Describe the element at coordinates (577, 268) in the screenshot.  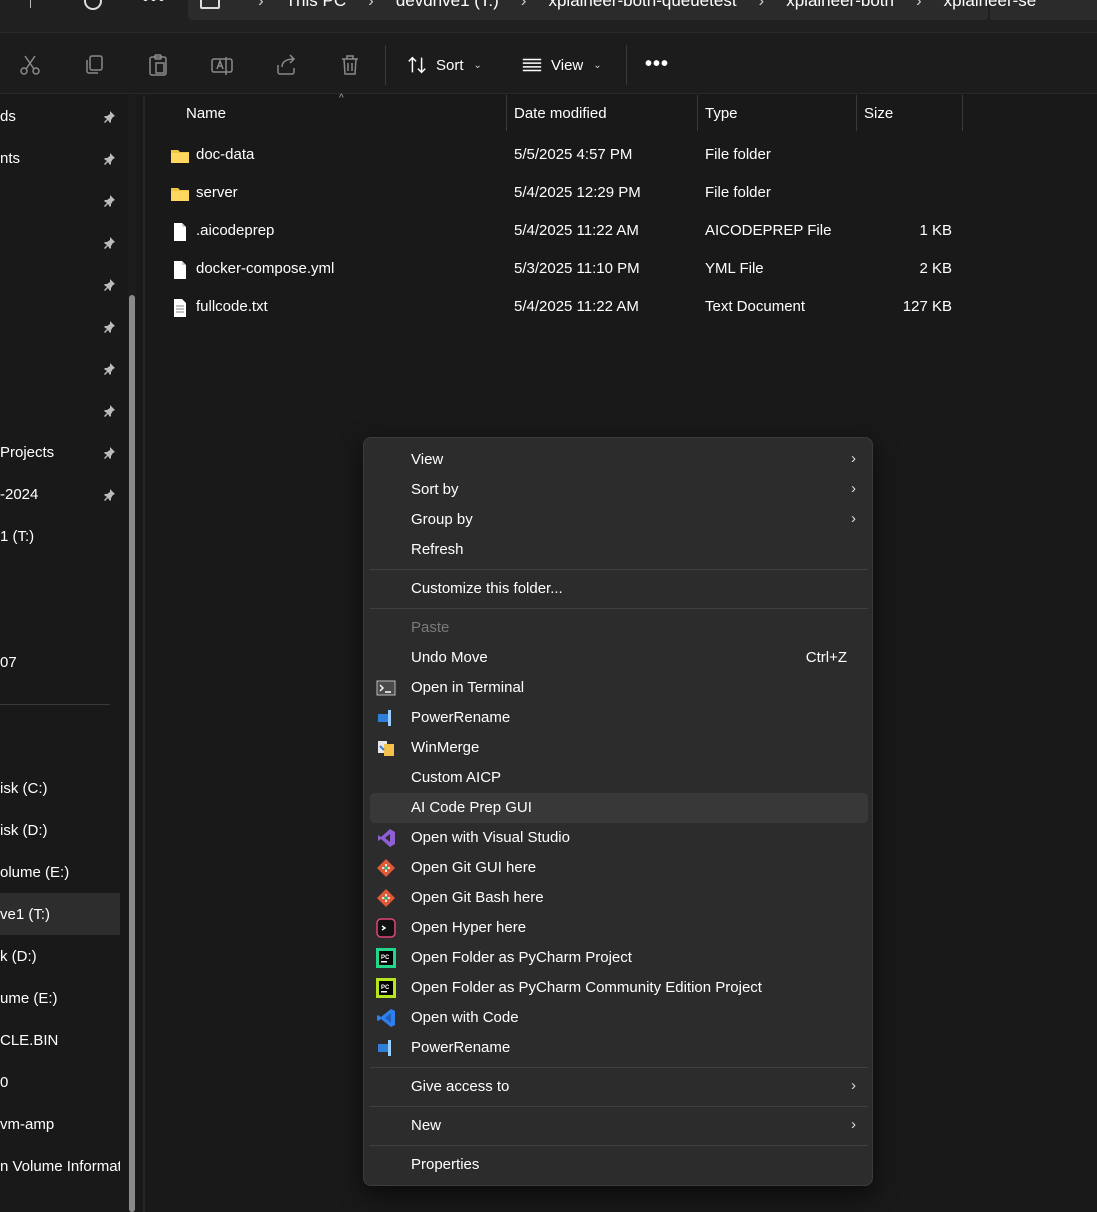
I see `file-date: 5/3/2025 11:10 PM` at that location.